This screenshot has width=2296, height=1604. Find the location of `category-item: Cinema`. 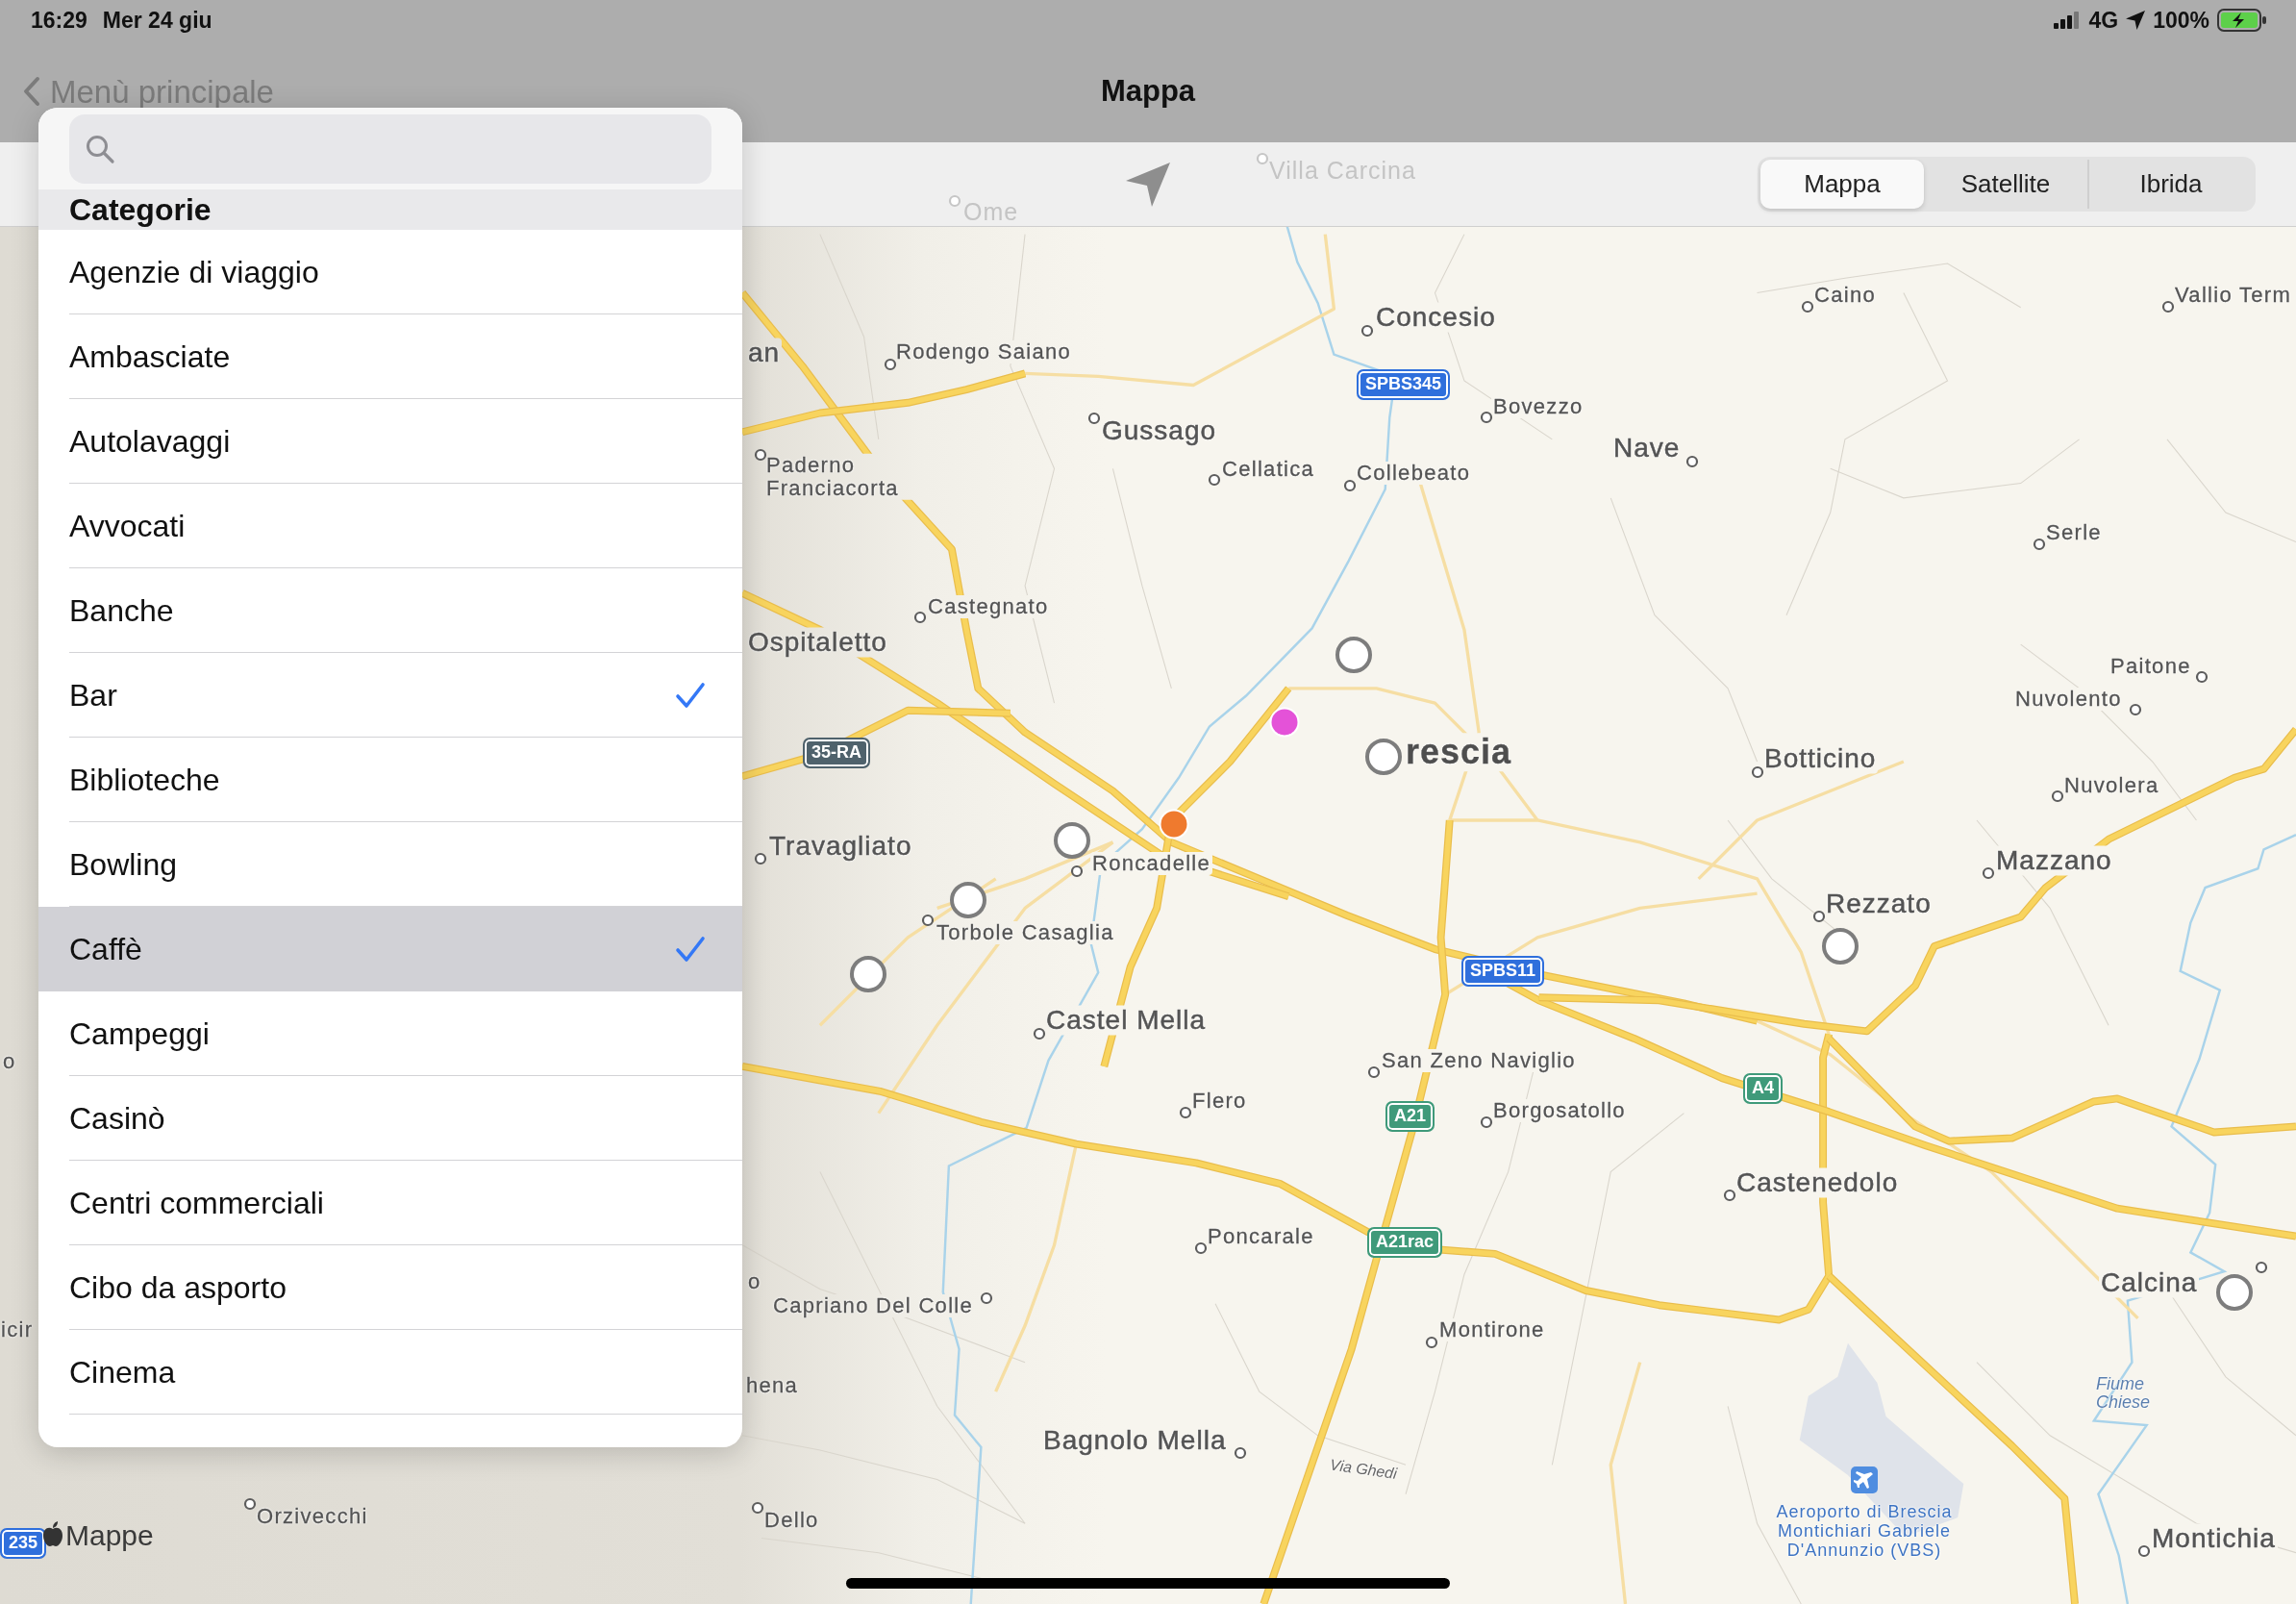

category-item: Cinema is located at coordinates (390, 1372).